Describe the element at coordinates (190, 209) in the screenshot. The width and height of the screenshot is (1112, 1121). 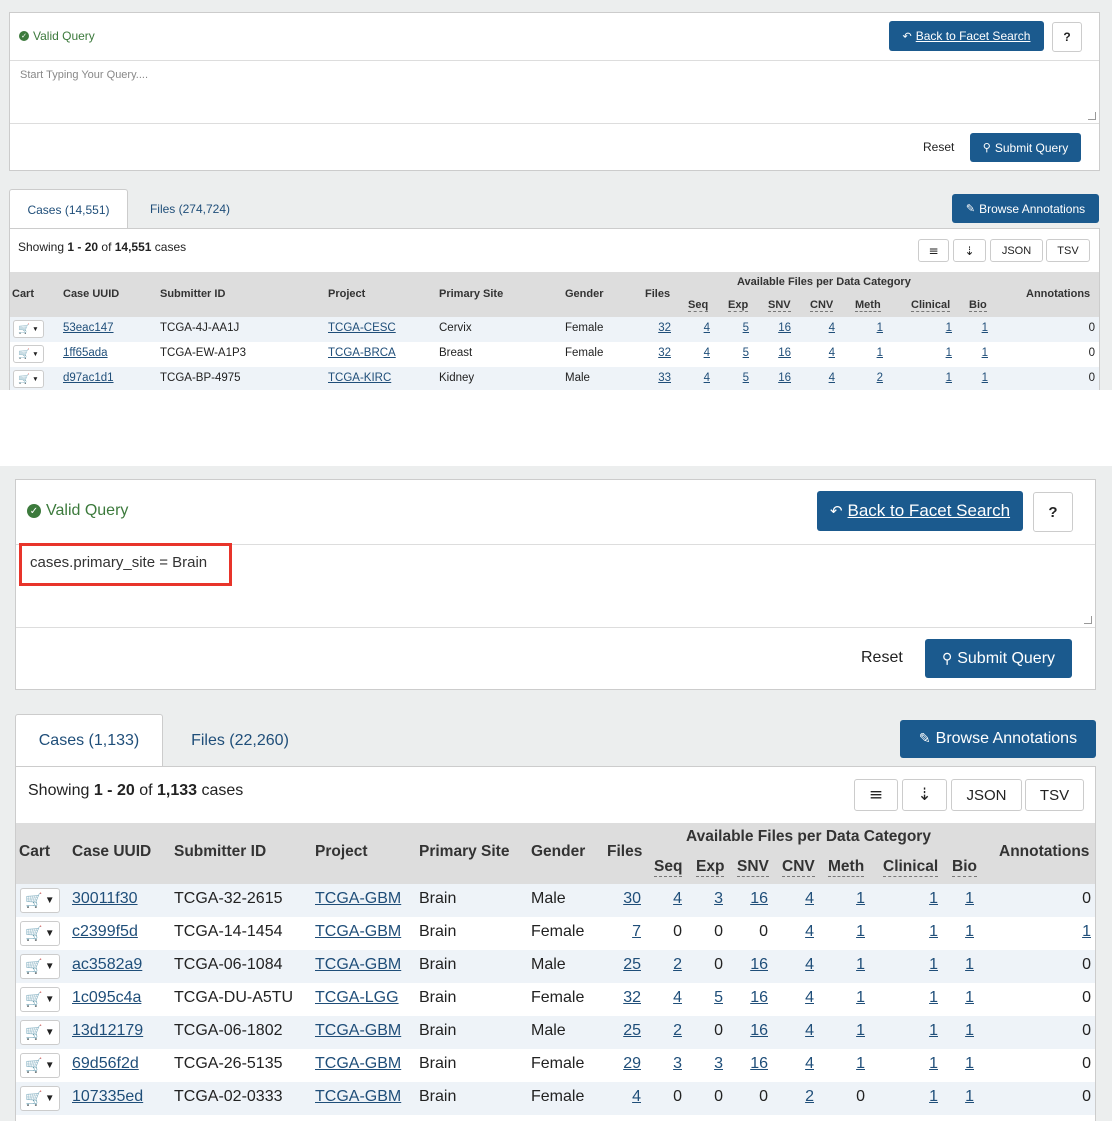
I see `tab-files: Files (274,724)` at that location.